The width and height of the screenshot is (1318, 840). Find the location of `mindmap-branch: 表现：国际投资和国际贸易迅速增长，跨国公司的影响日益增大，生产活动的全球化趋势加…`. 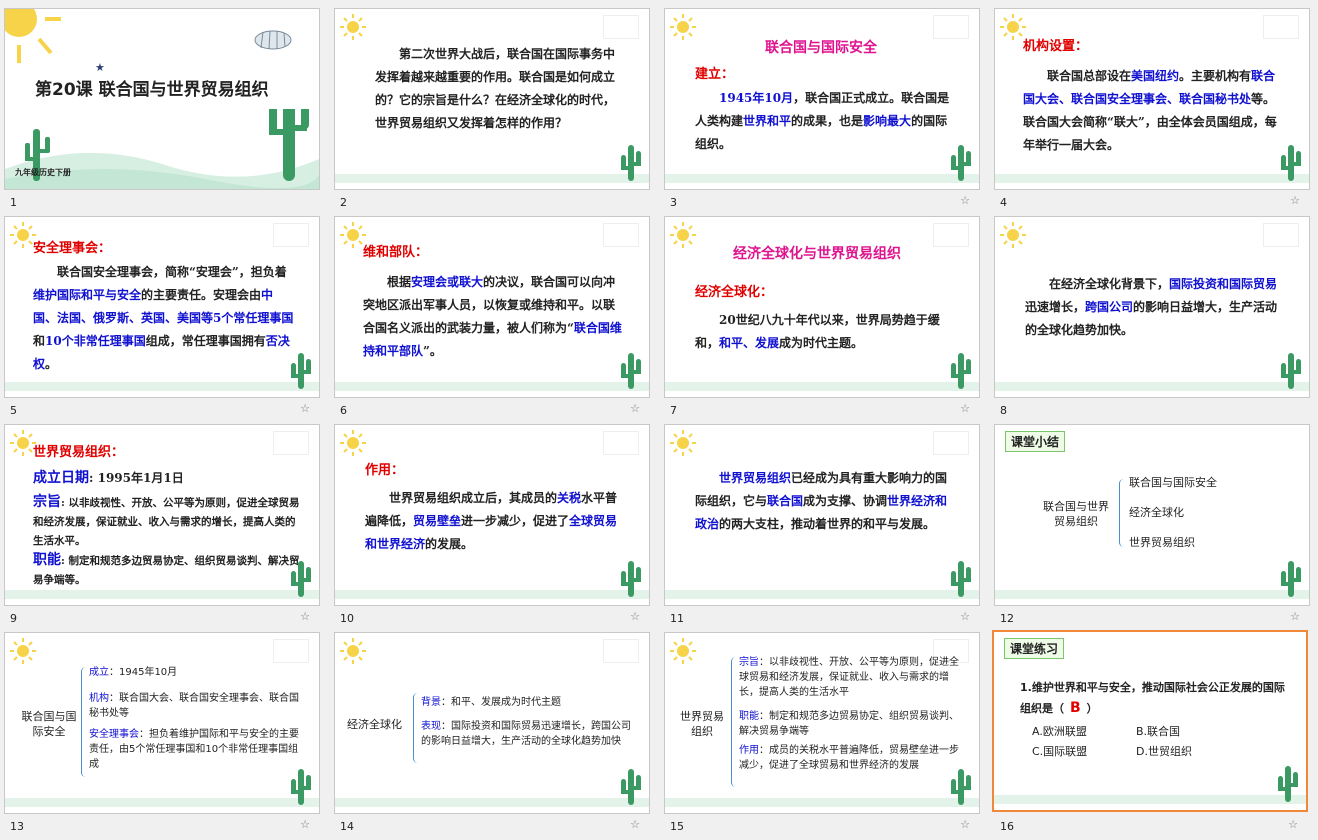

mindmap-branch: 表现：国际投资和国际贸易迅速增长，跨国公司的影响日益增大，生产活动的全球化趋势加… is located at coordinates (526, 734).